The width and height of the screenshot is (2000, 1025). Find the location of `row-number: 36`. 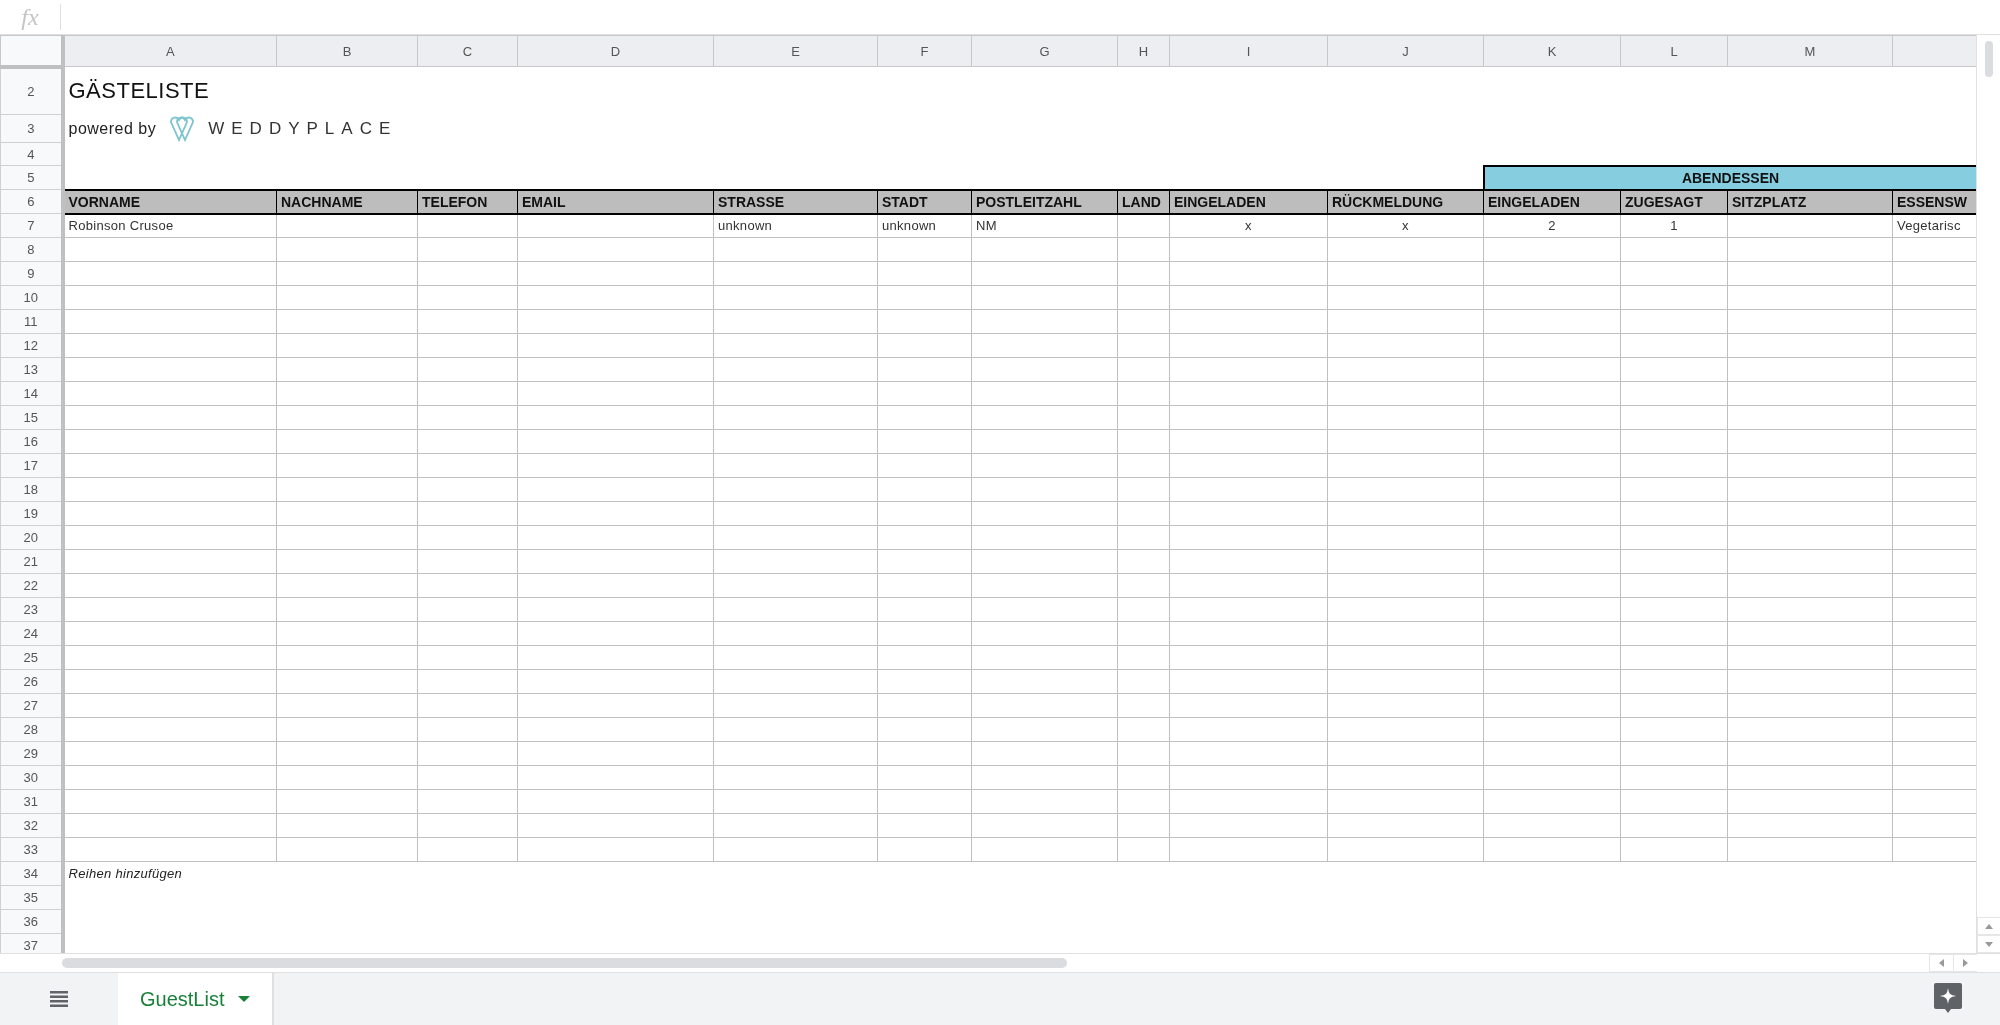

row-number: 36 is located at coordinates (31, 921).